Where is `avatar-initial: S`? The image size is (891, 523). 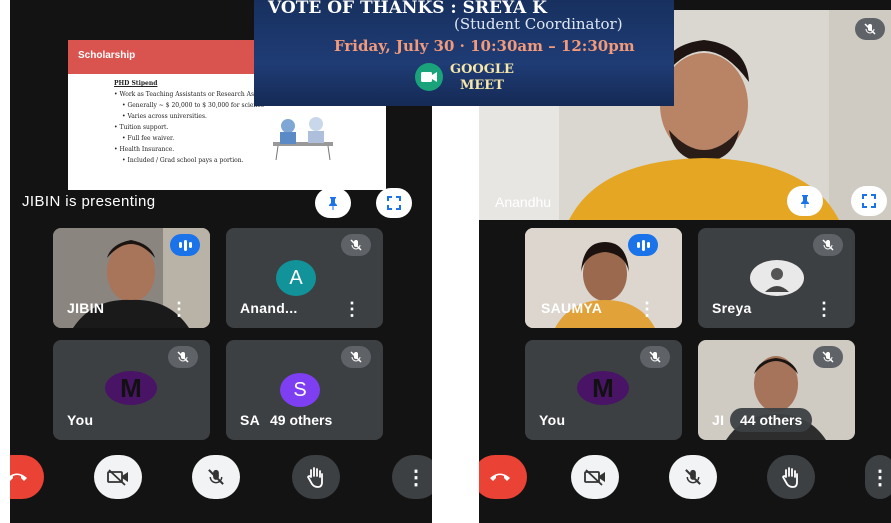 avatar-initial: S is located at coordinates (300, 389).